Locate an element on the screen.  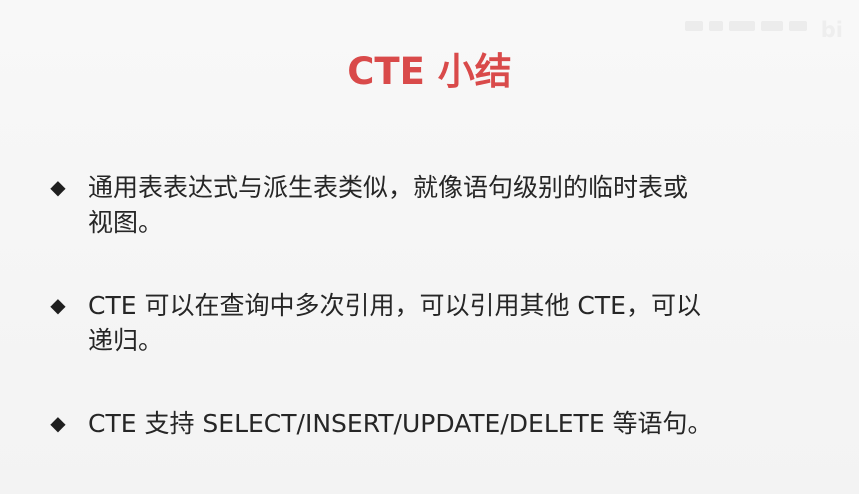
bullet-item: ◆ CTE 可以在查询中多次引用，可以引用其他 CTE，可以 递归。 is located at coordinates (428, 323).